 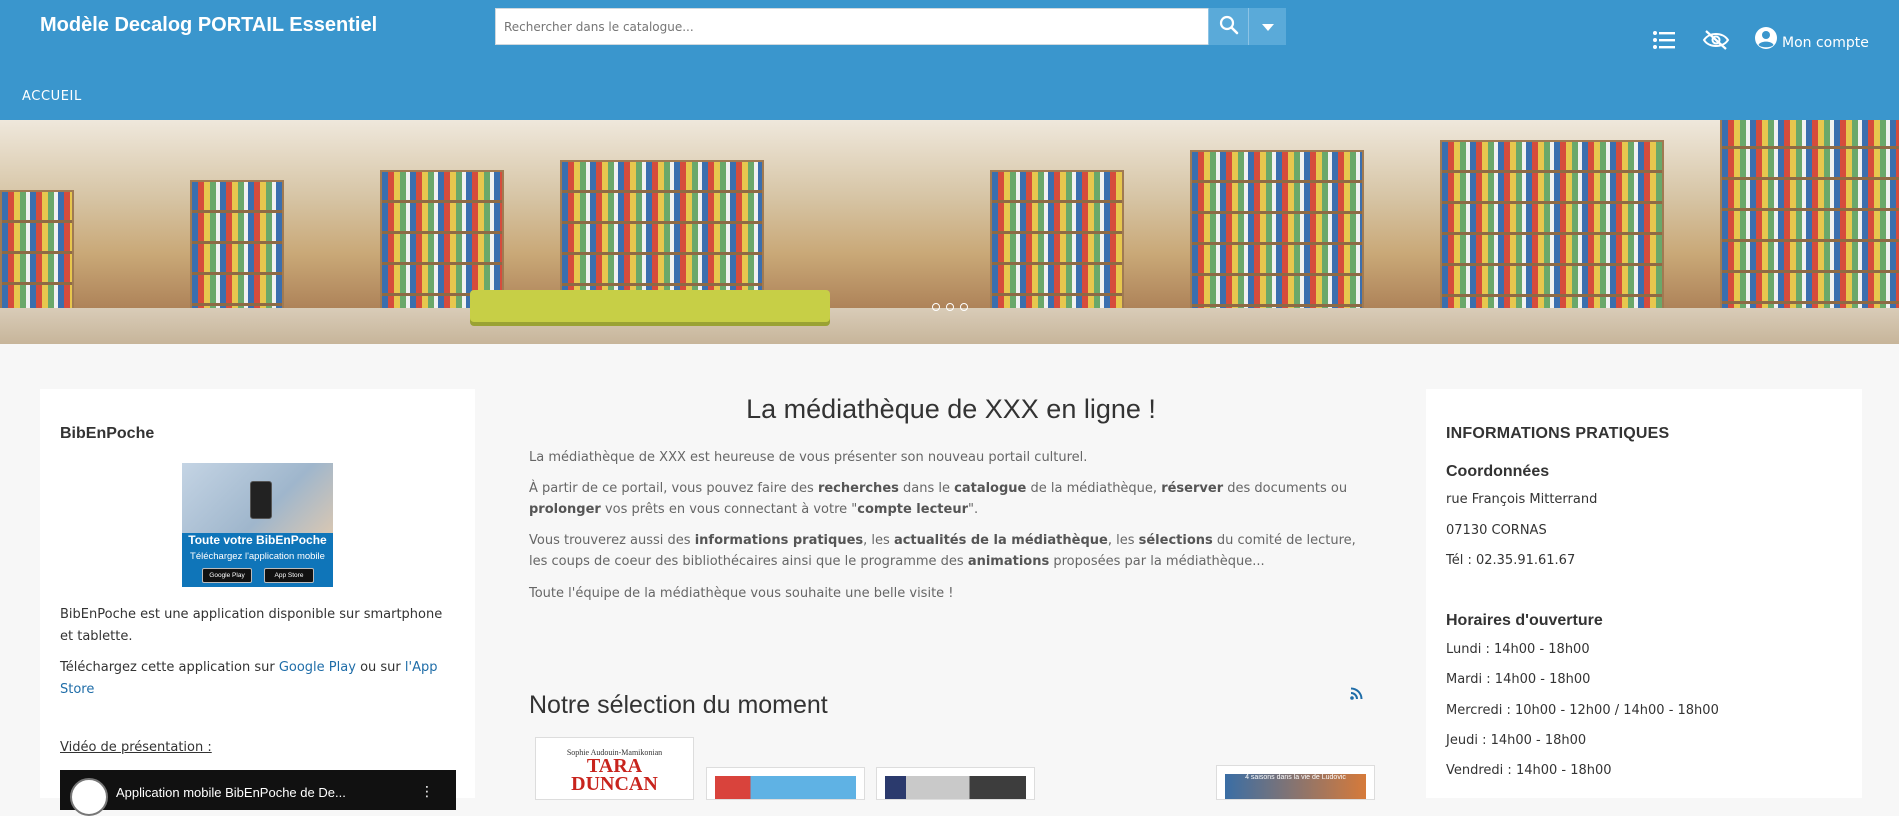 What do you see at coordinates (951, 409) in the screenshot?
I see `page-title: La médiathèque de XXX en ligne !` at bounding box center [951, 409].